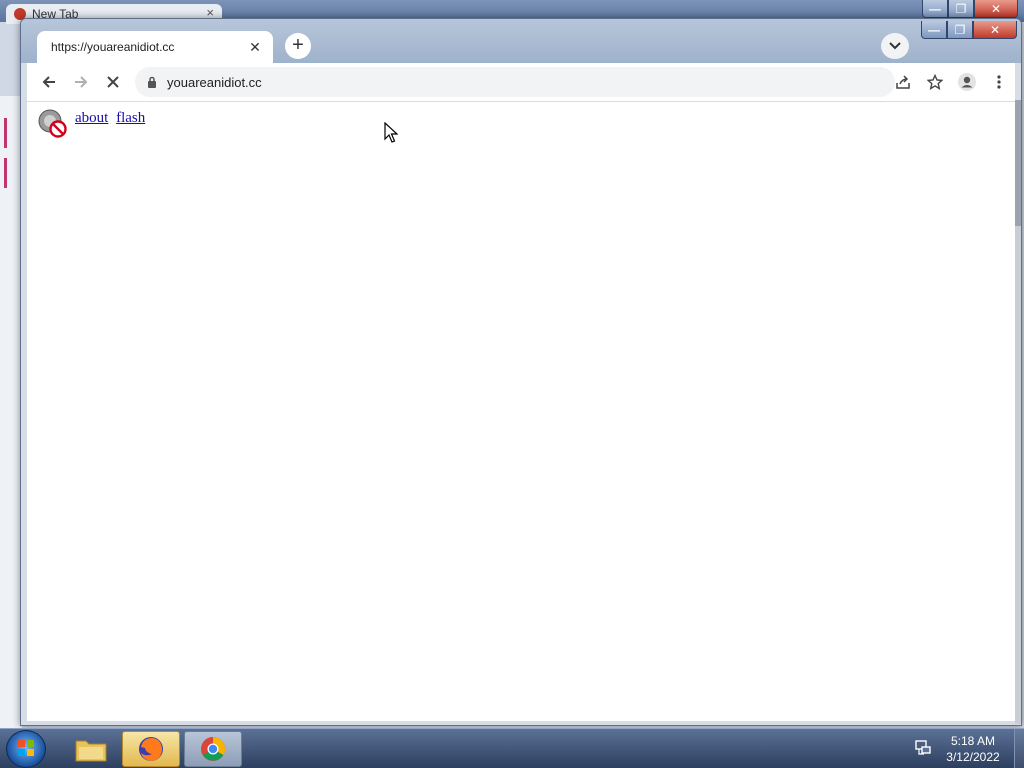 Image resolution: width=1024 pixels, height=768 pixels. I want to click on window-controls: — ❐ ✕, so click(969, 30).